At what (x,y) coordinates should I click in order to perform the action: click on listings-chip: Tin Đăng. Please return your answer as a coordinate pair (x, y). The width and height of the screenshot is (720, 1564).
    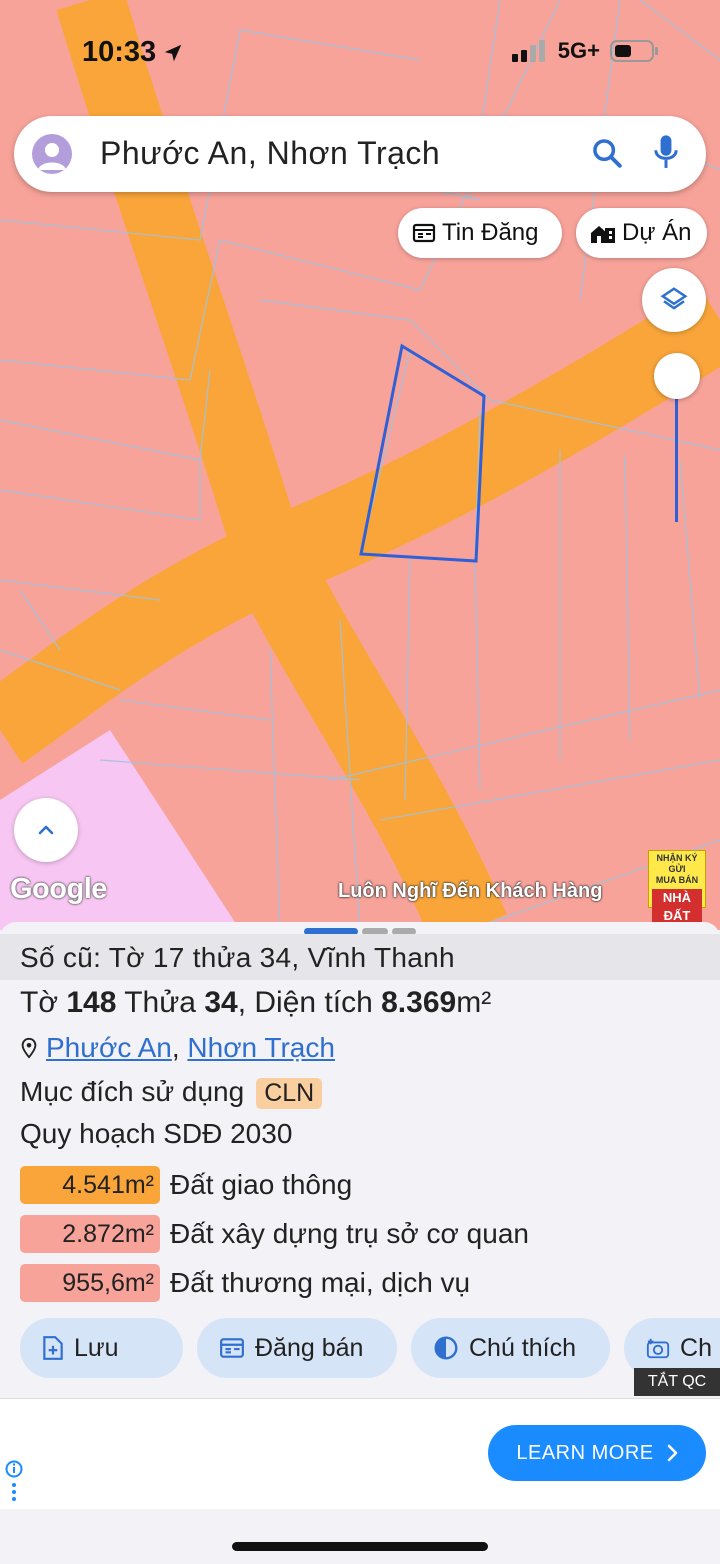
    Looking at the image, I should click on (480, 233).